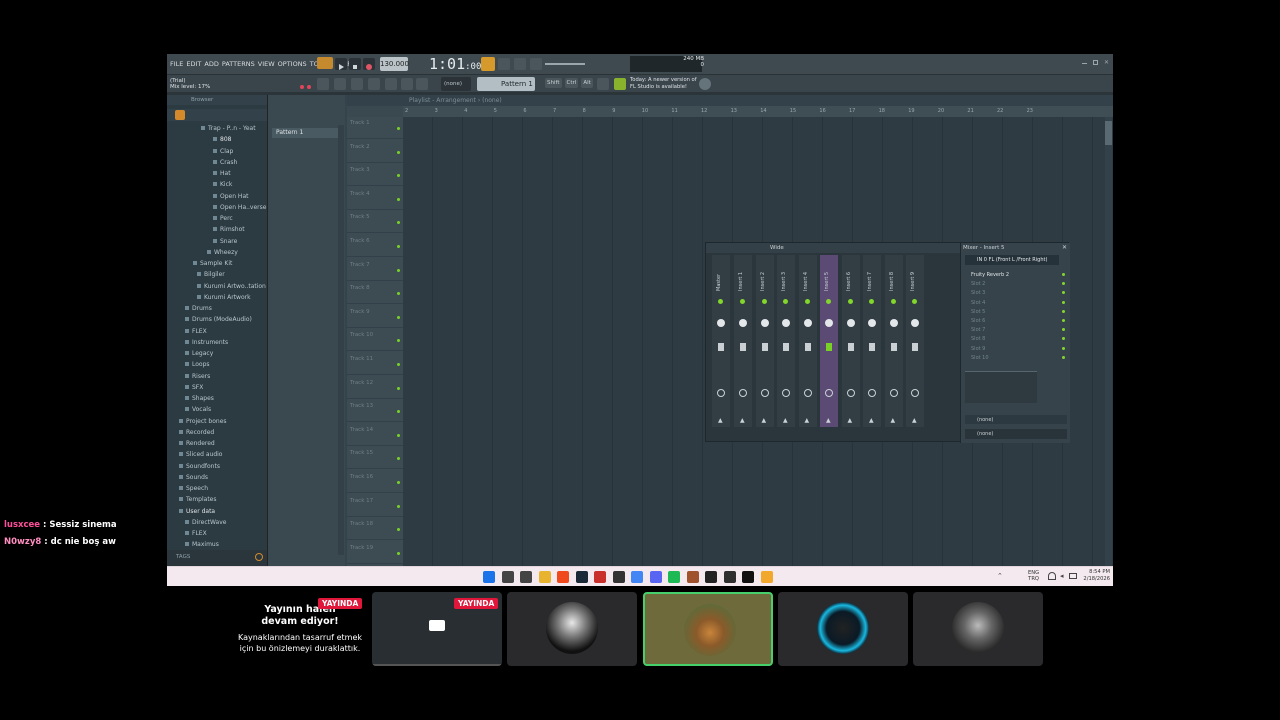 The width and height of the screenshot is (1280, 720). What do you see at coordinates (1016, 275) in the screenshot?
I see `effect-slot: Fruity Reverb 2` at bounding box center [1016, 275].